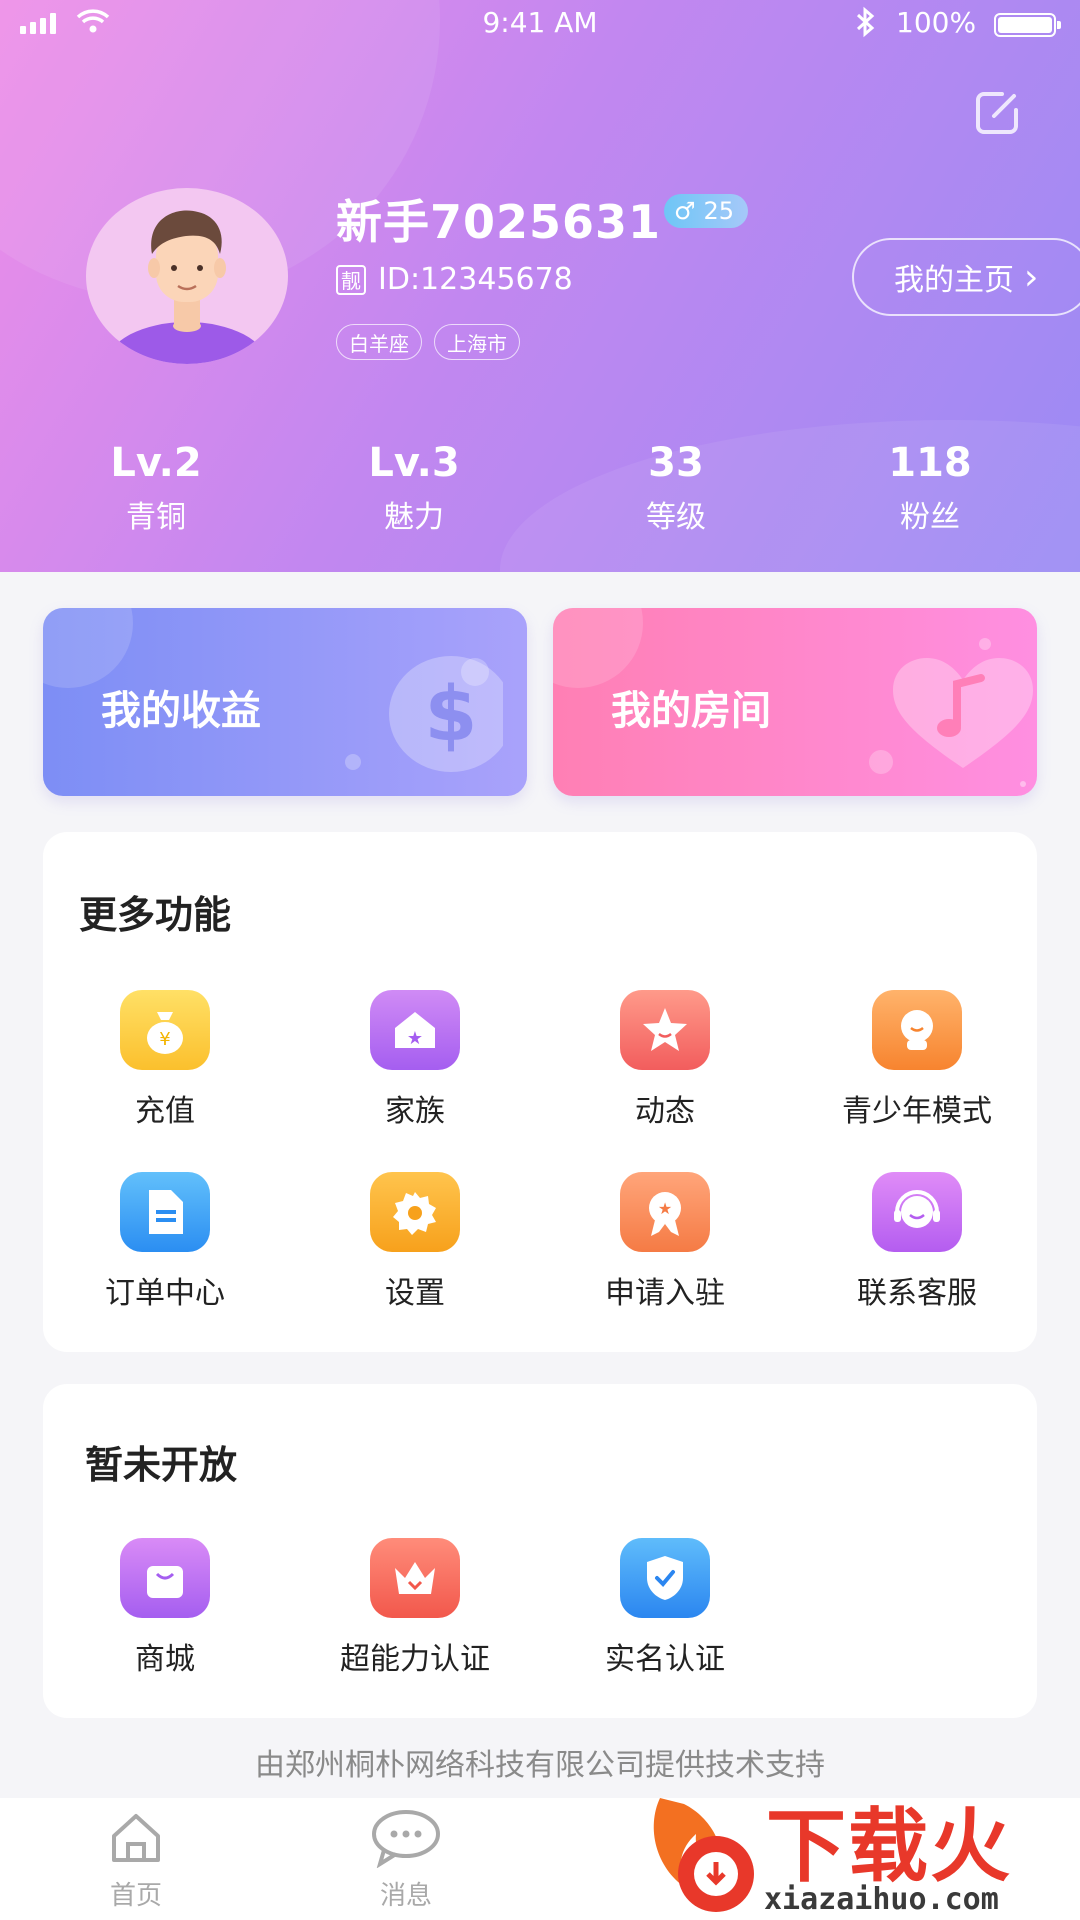 Image resolution: width=1080 pixels, height=1920 pixels. What do you see at coordinates (930, 463) in the screenshot?
I see `stat-value: 118` at bounding box center [930, 463].